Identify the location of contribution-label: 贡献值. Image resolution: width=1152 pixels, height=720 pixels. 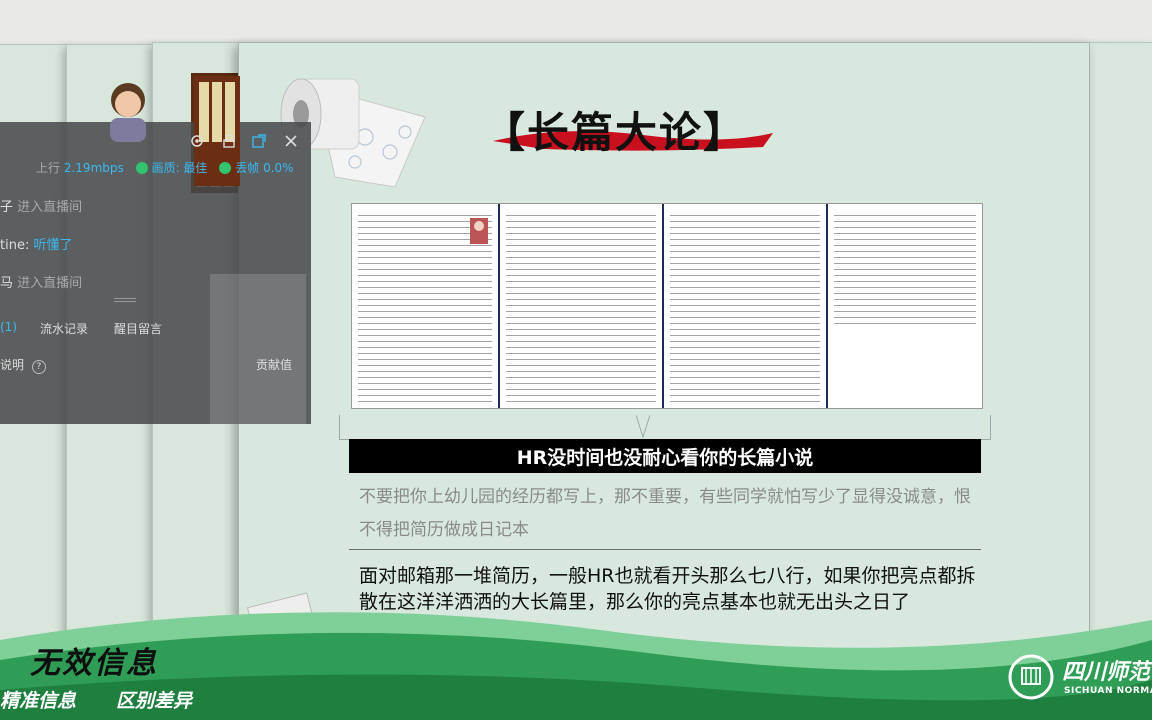
(274, 365).